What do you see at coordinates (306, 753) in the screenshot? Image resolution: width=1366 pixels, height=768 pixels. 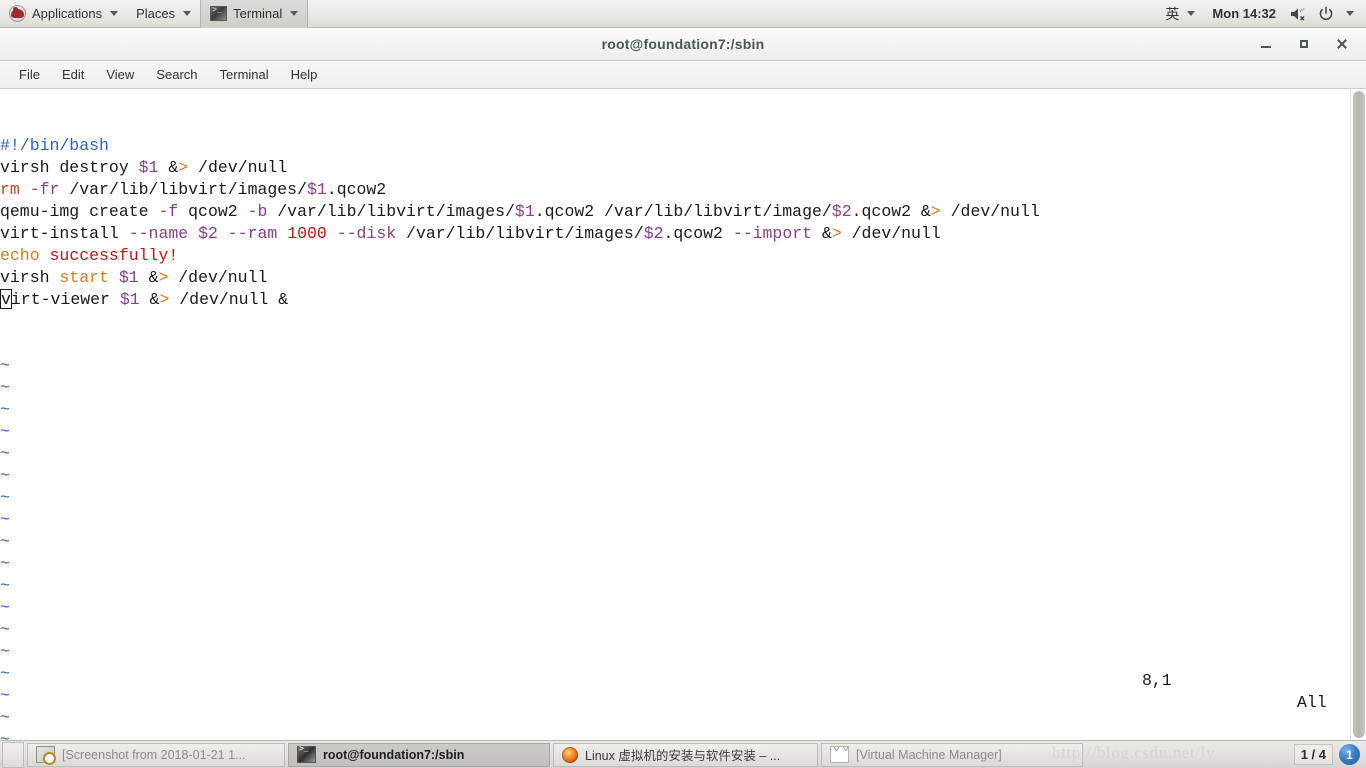 I see `terminal-icon` at bounding box center [306, 753].